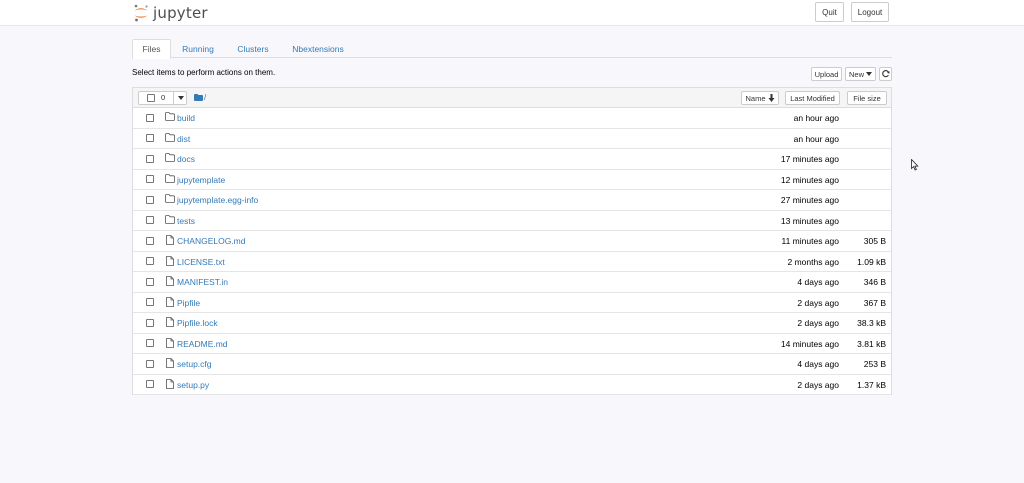  I want to click on jupyter-wordmark: jupyter, so click(180, 13).